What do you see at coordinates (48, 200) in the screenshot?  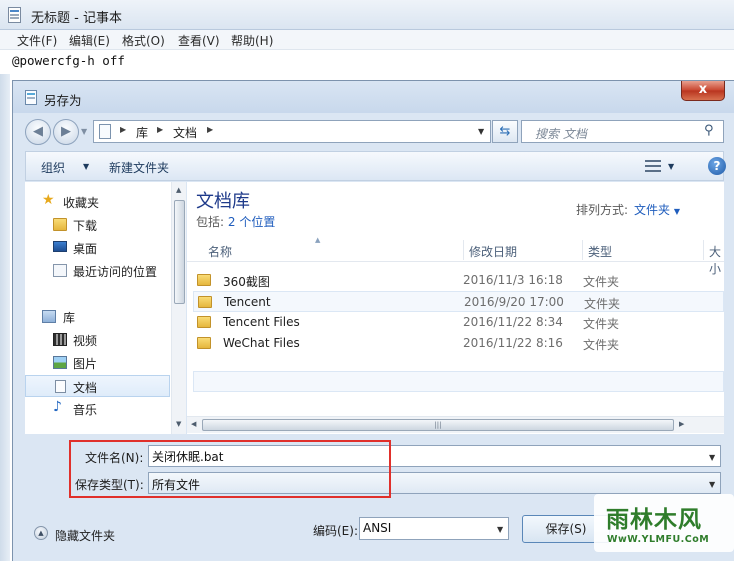 I see `star-icon: ★` at bounding box center [48, 200].